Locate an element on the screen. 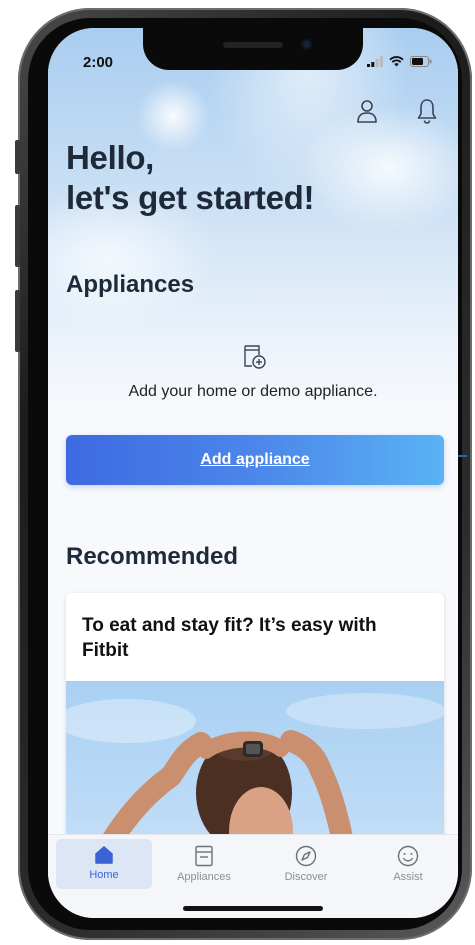 The height and width of the screenshot is (945, 475). tab-home: Home is located at coordinates (104, 864).